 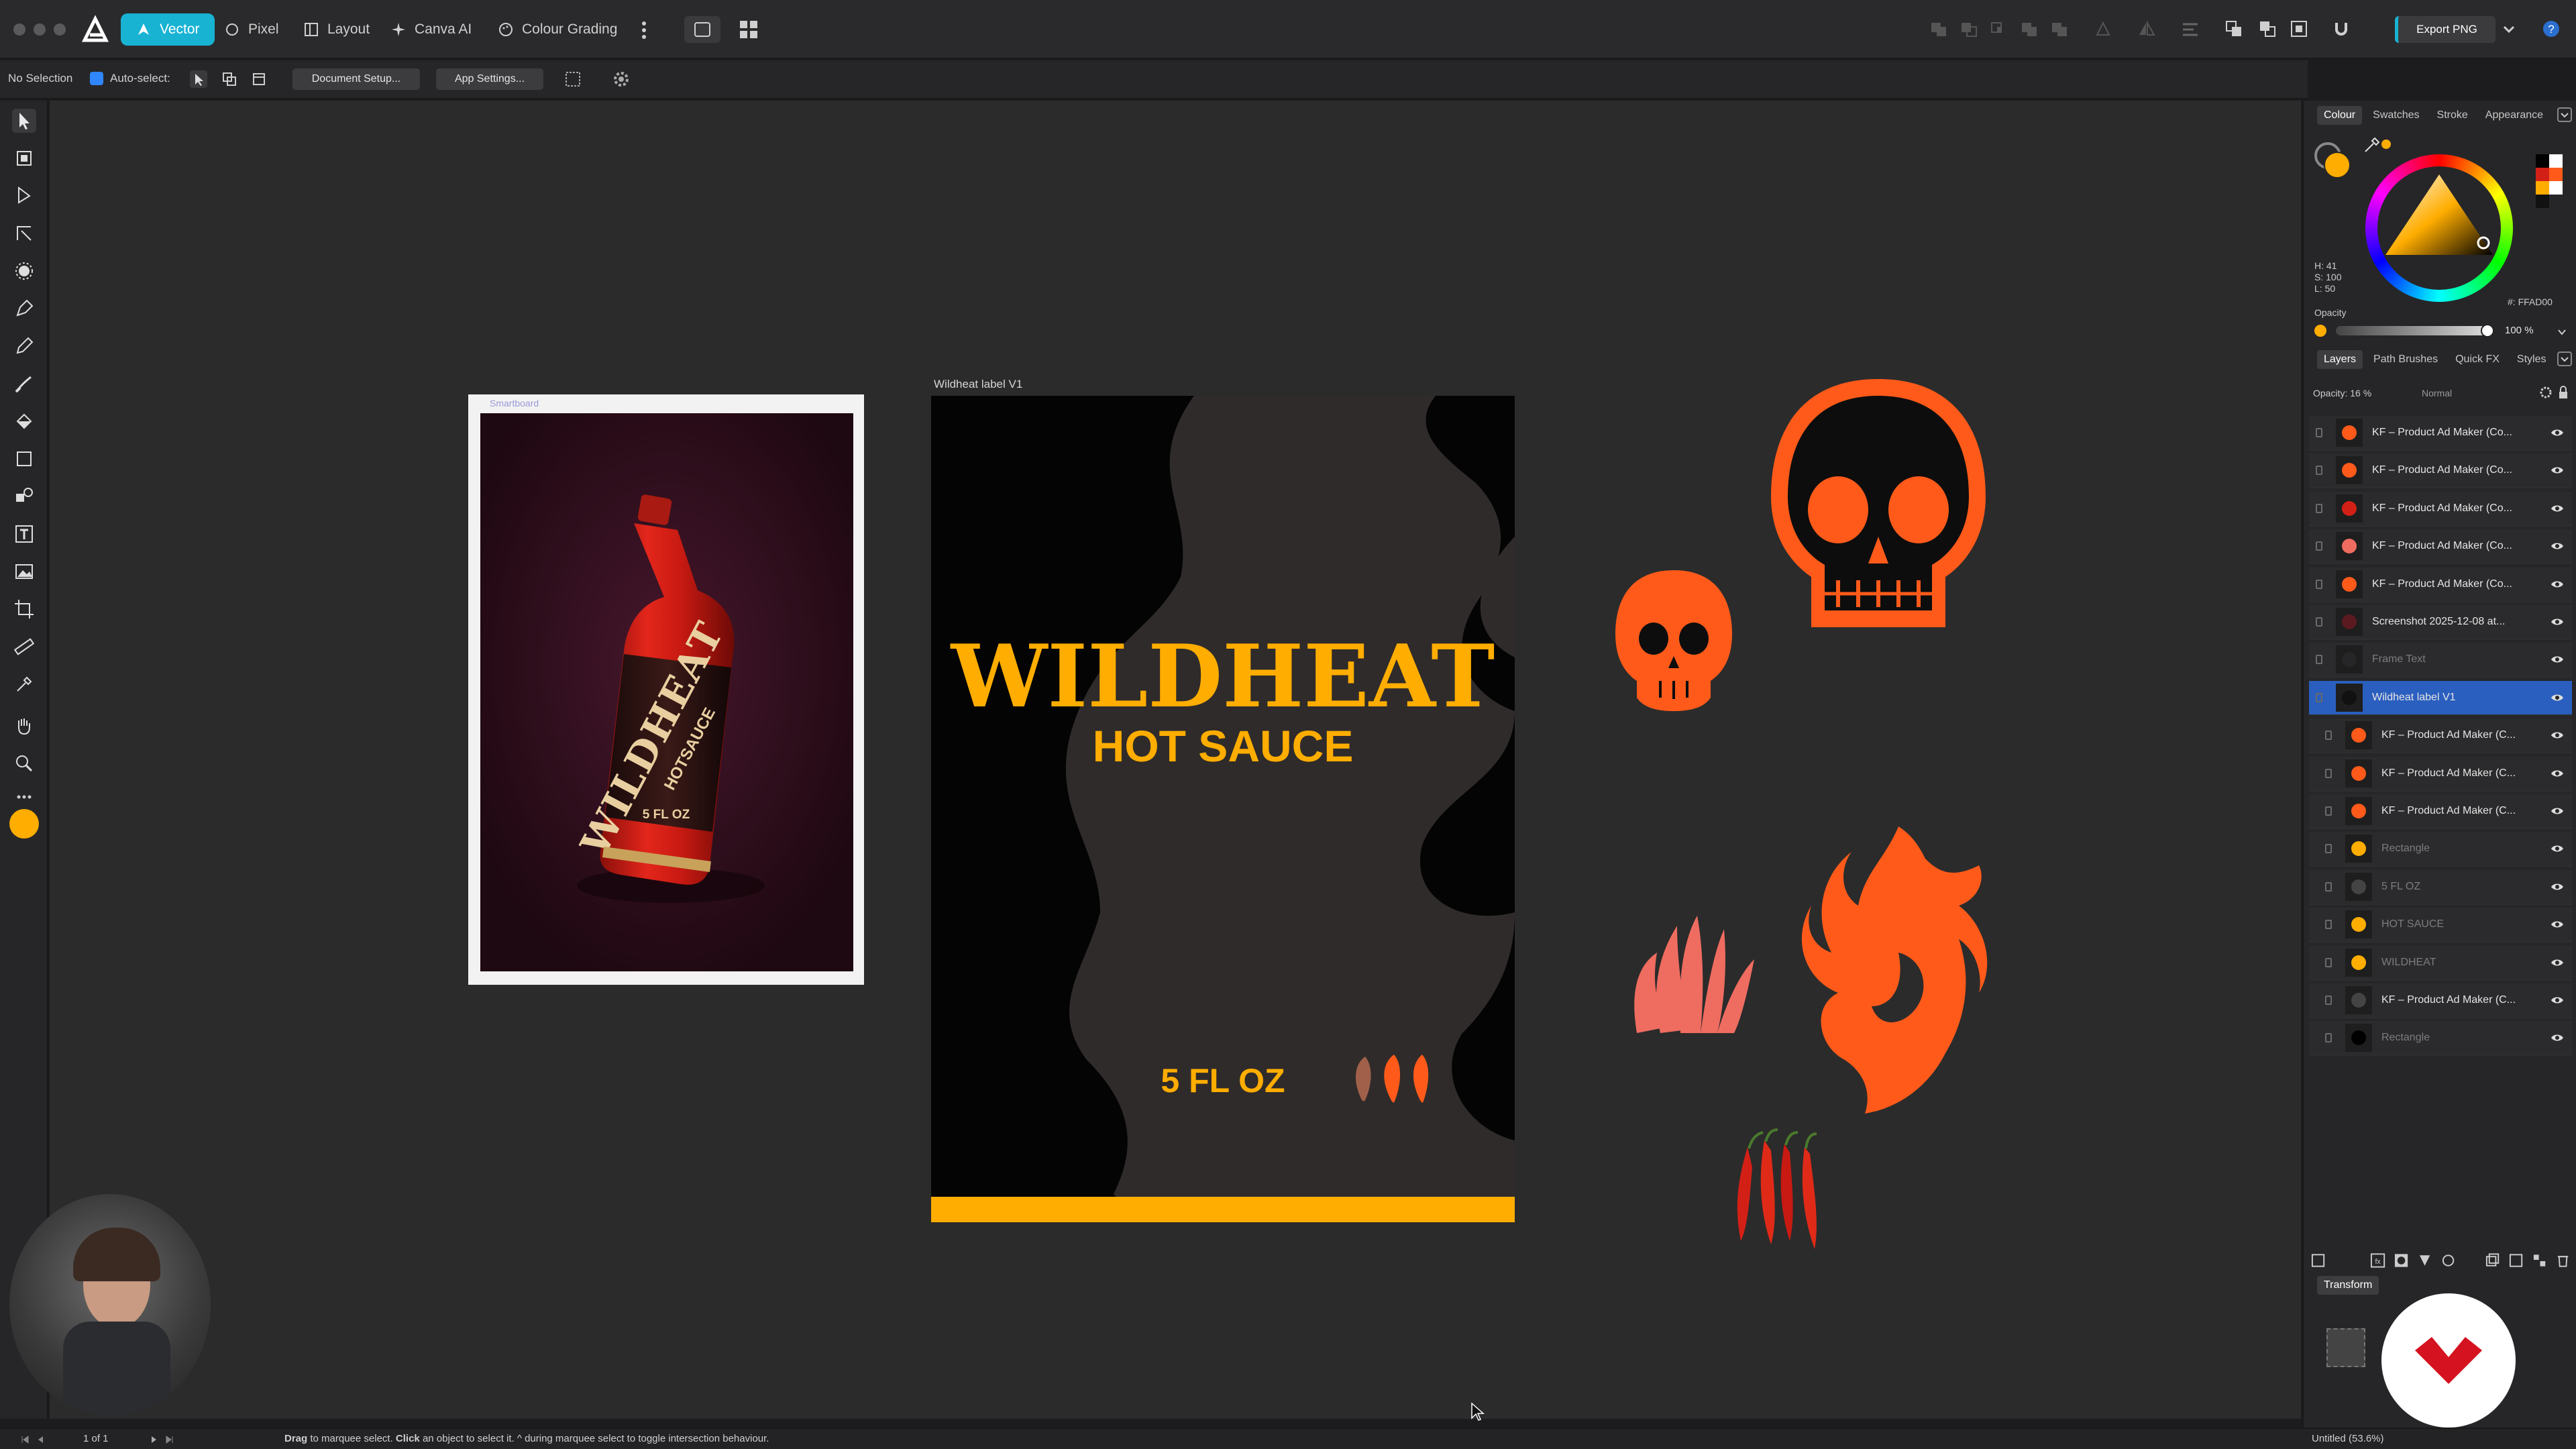 What do you see at coordinates (702, 29) in the screenshot?
I see `view-mode-button` at bounding box center [702, 29].